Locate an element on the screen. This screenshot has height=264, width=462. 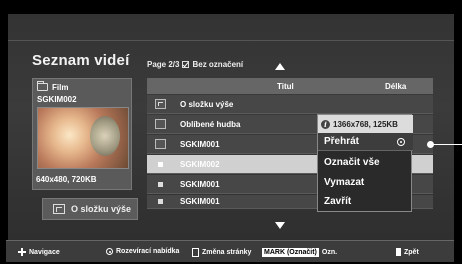
radio-selected-icon is located at coordinates (401, 142).